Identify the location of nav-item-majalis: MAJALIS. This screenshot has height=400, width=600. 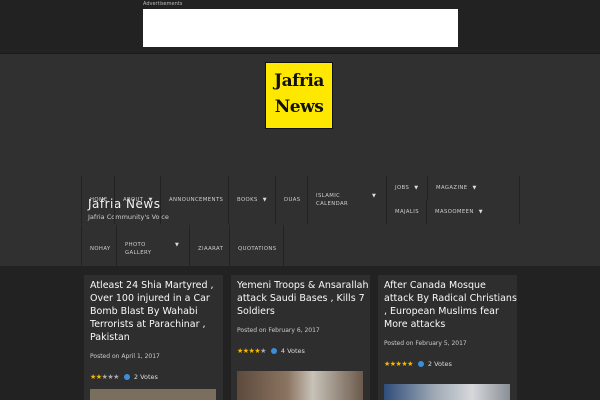
(407, 212).